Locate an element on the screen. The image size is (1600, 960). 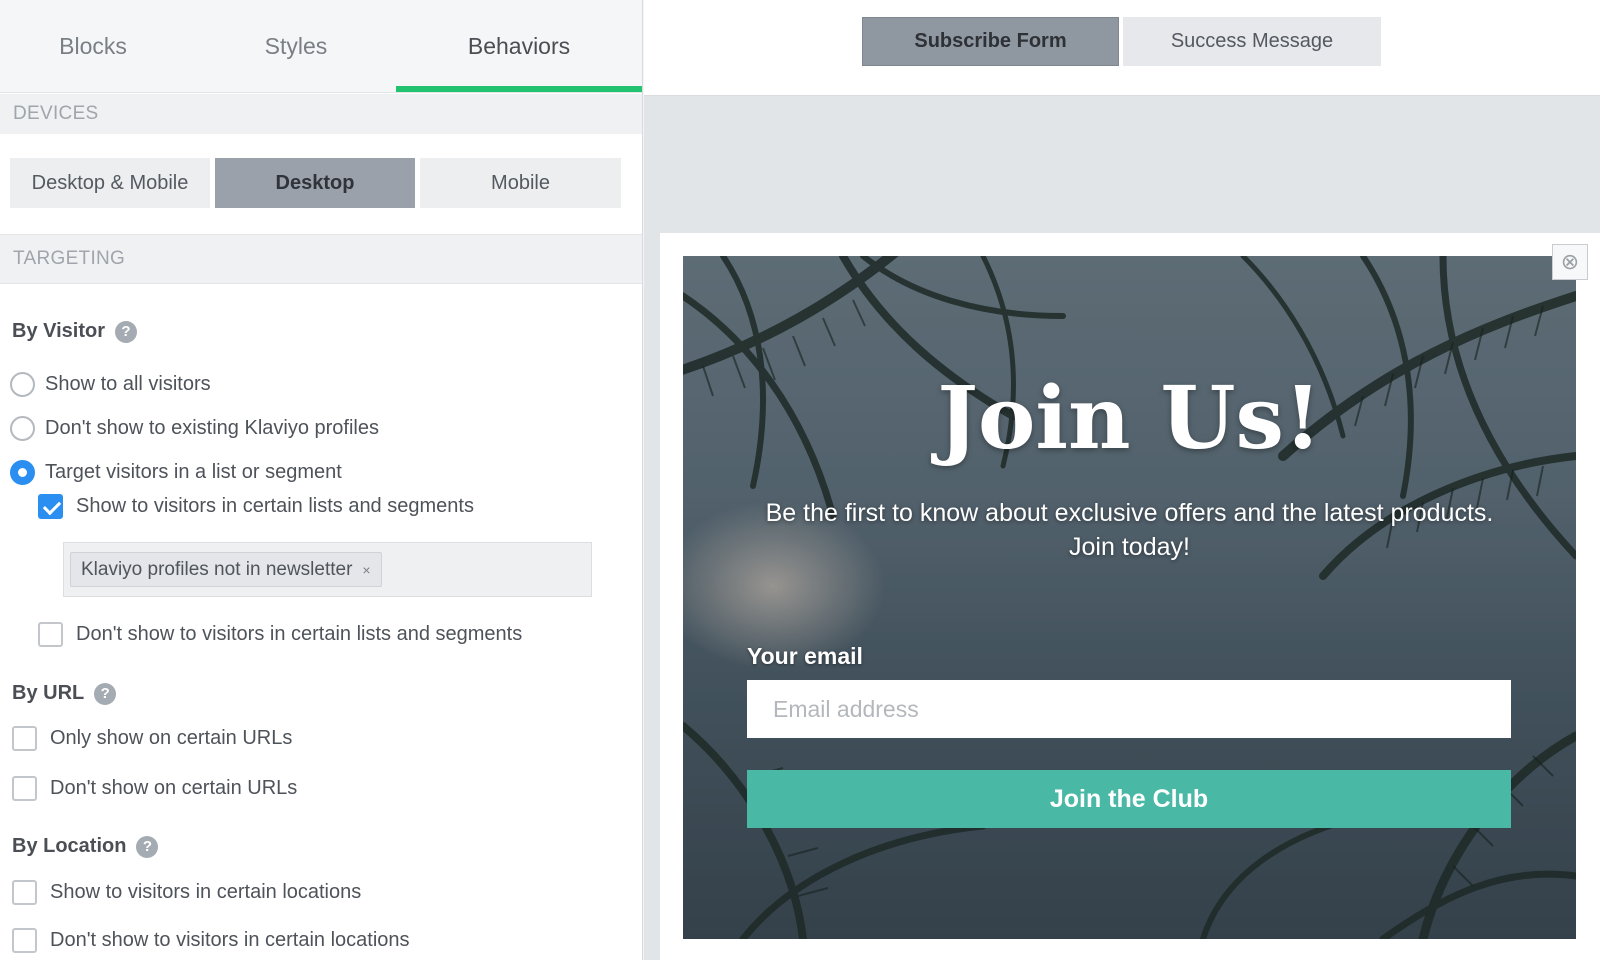
checkbox-label: Show to visitors in certain locations is located at coordinates (206, 892).